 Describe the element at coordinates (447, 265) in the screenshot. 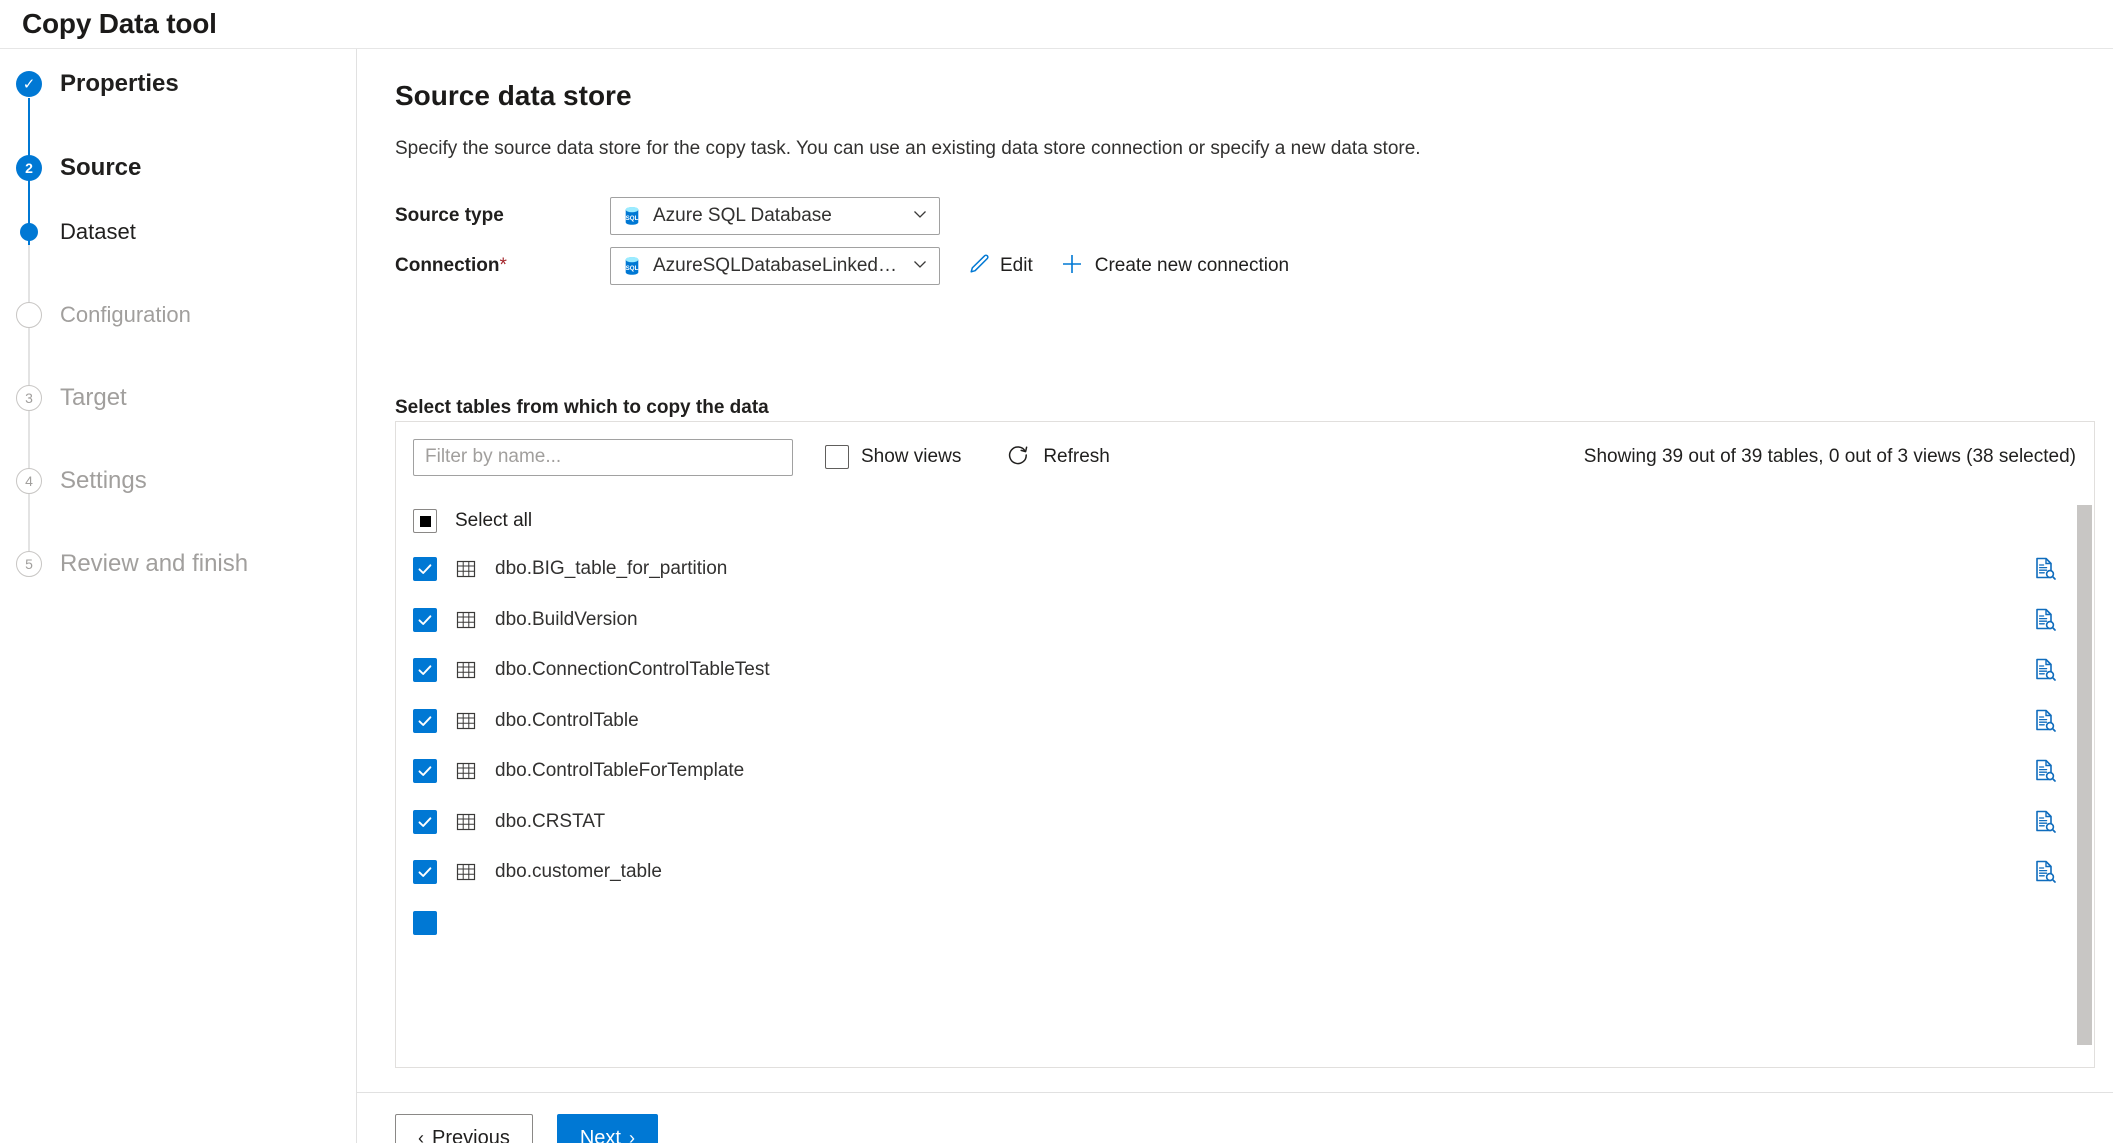

I see `connection-label-text: Connection` at that location.